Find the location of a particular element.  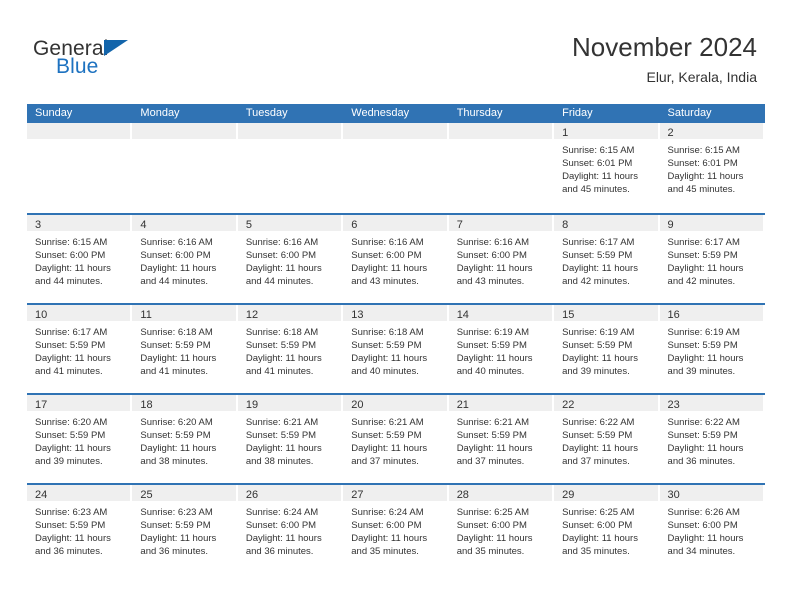

daylight-text-line2: and 37 minutes. is located at coordinates (385, 461).